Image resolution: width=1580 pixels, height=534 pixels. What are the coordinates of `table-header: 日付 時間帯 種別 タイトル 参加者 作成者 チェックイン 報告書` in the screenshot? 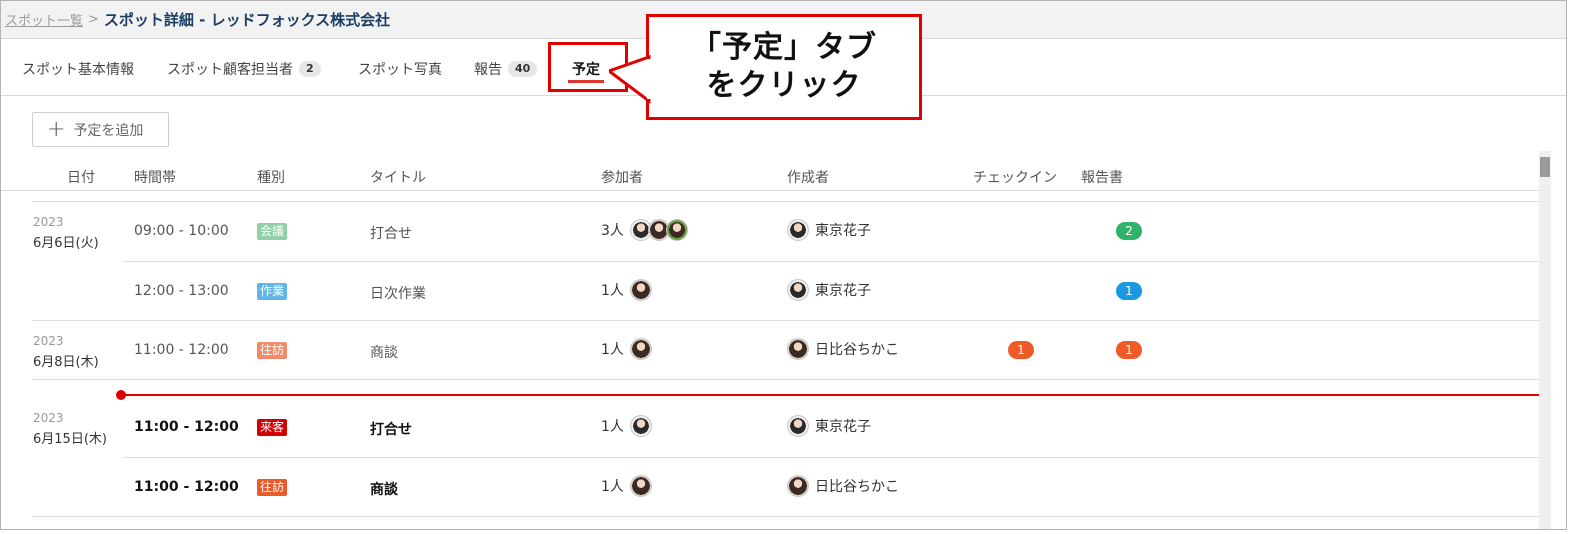 It's located at (770, 176).